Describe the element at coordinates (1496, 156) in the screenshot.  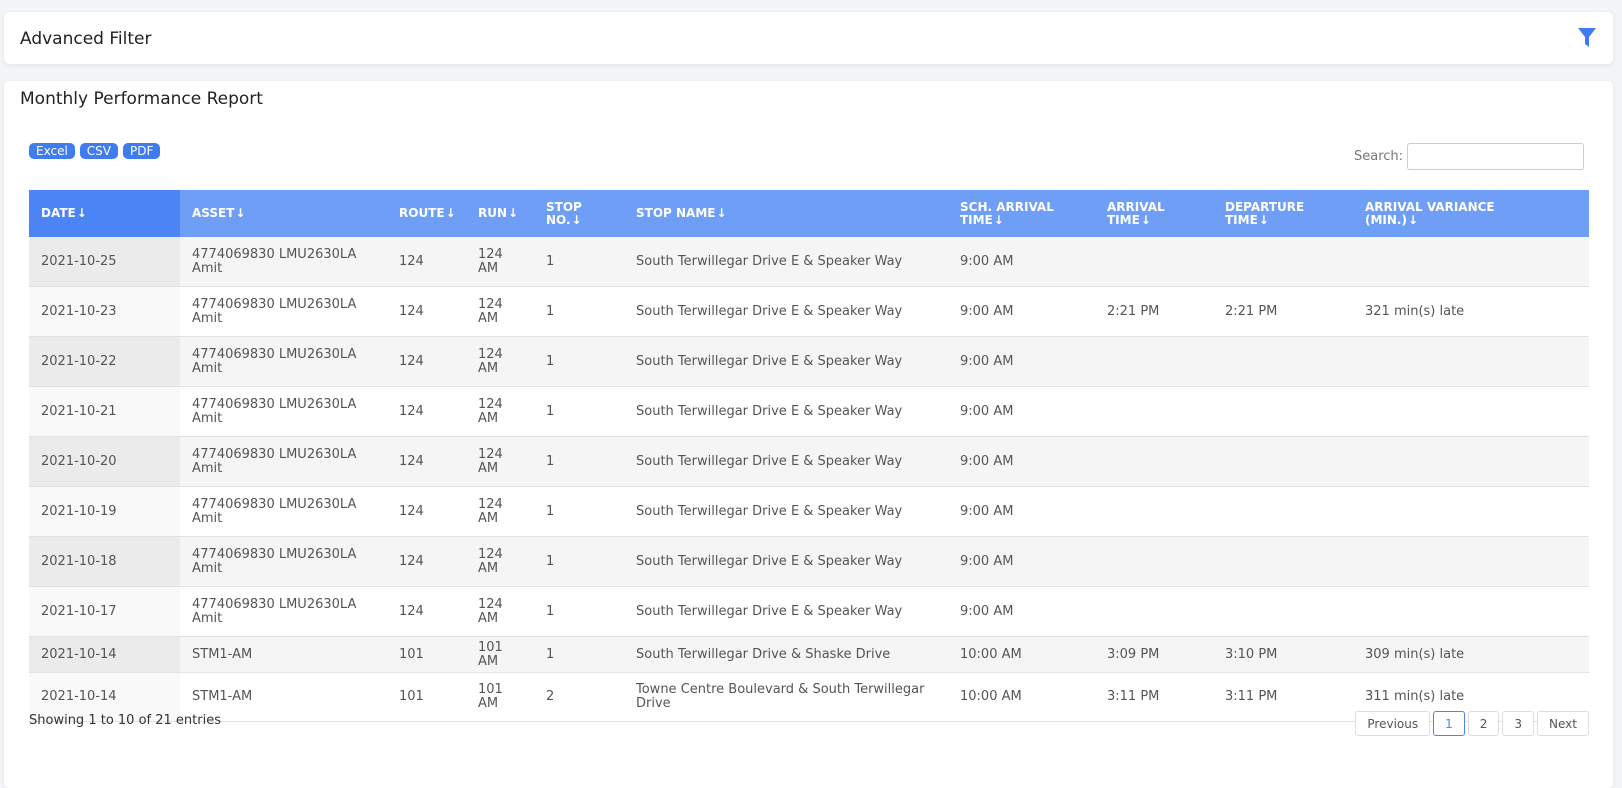
I see `search-input` at that location.